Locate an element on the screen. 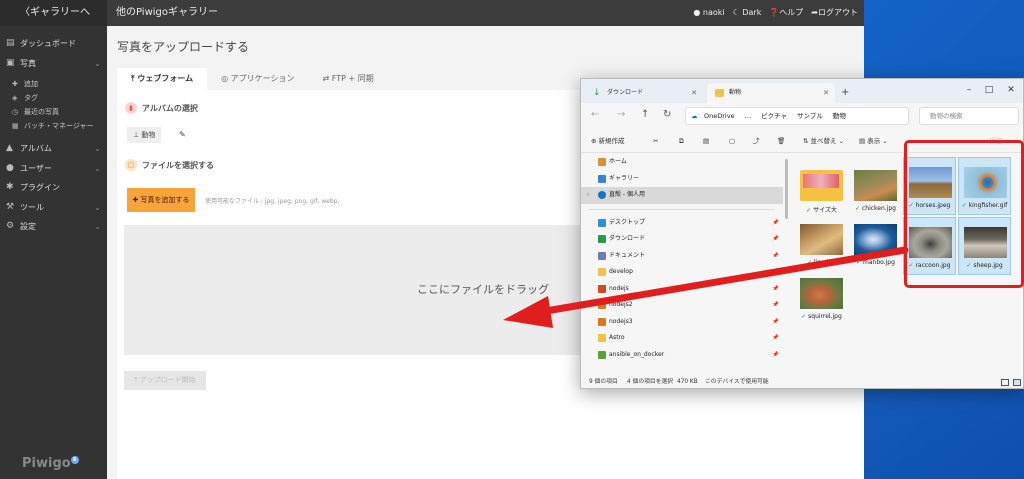 Image resolution: width=1024 pixels, height=479 pixels. sidebar-subitem-recent: ◷ 最近の写真 is located at coordinates (53, 112).